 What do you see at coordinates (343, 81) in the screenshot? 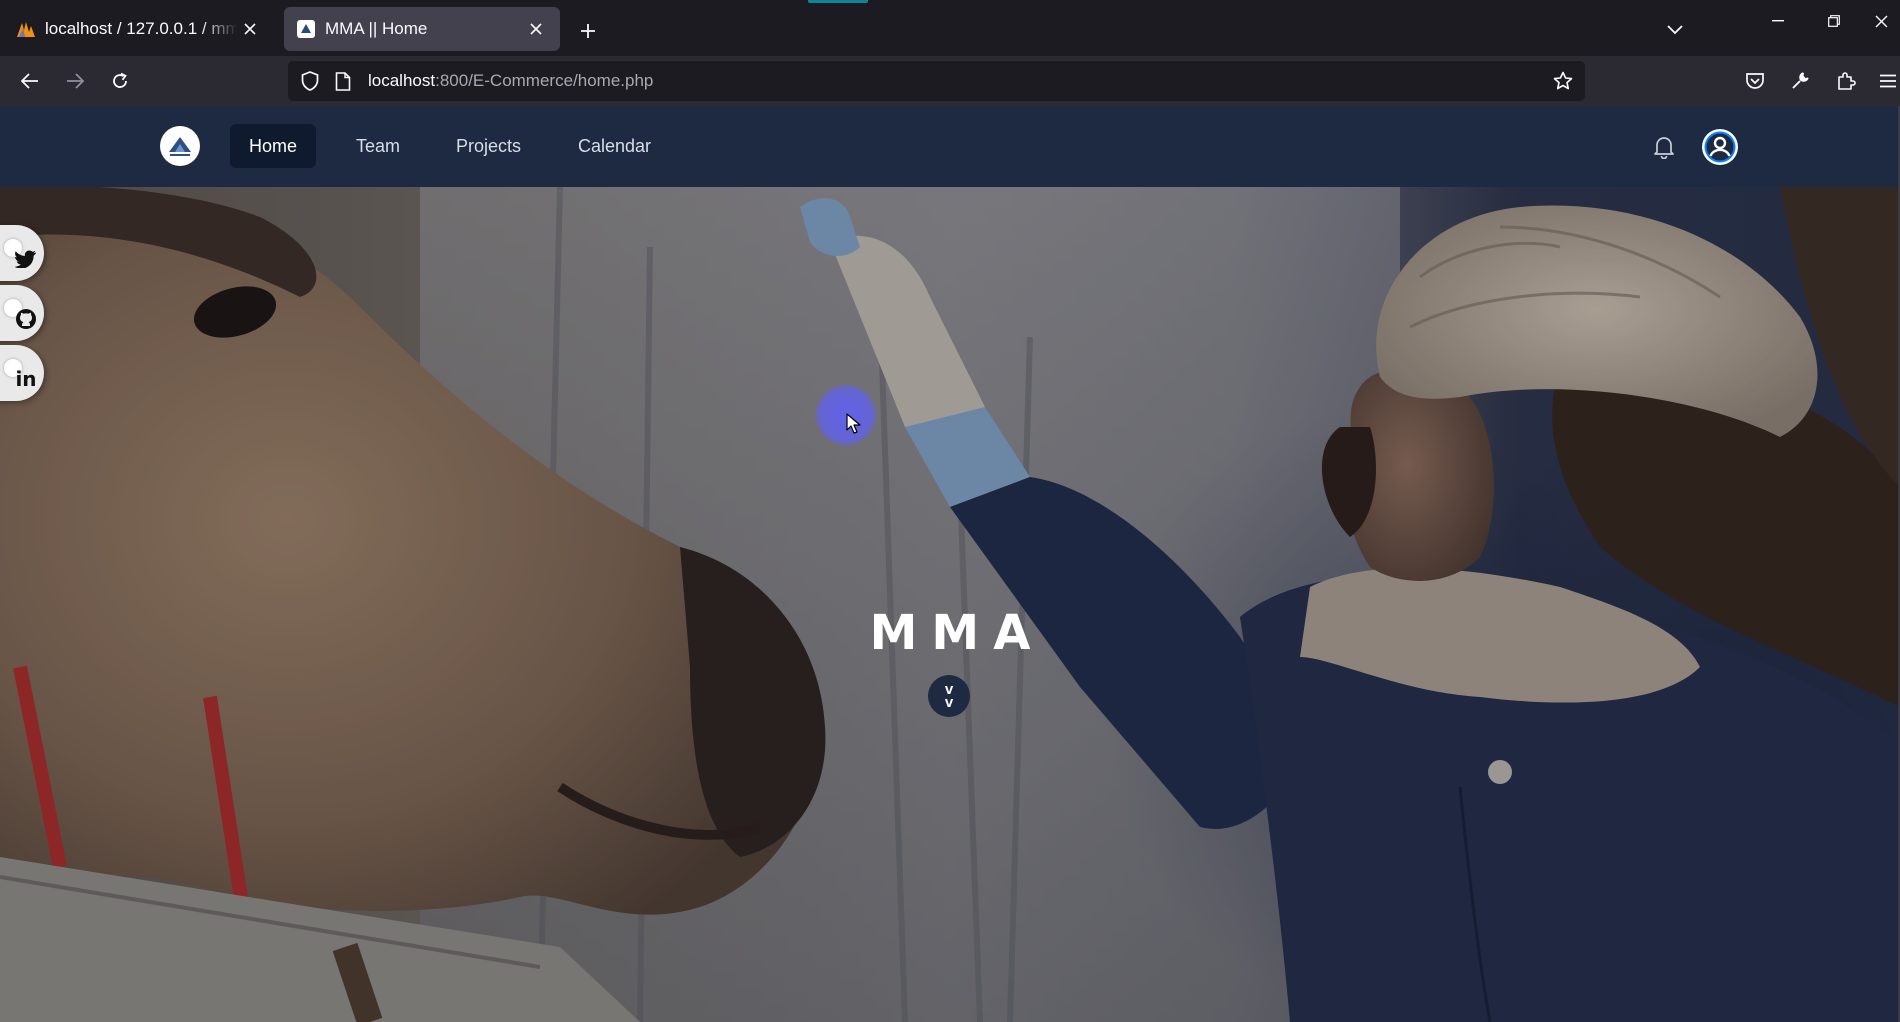
I see `page-info-icon` at bounding box center [343, 81].